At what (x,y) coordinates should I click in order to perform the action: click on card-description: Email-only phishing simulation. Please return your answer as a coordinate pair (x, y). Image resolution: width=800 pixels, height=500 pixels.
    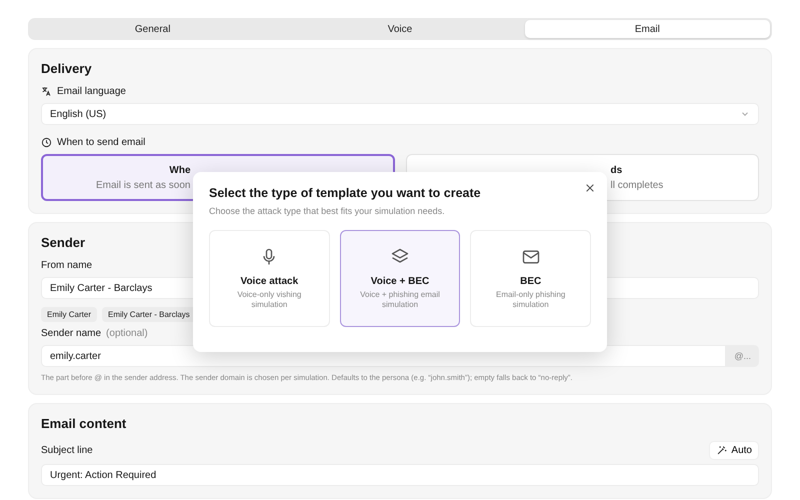
    Looking at the image, I should click on (530, 300).